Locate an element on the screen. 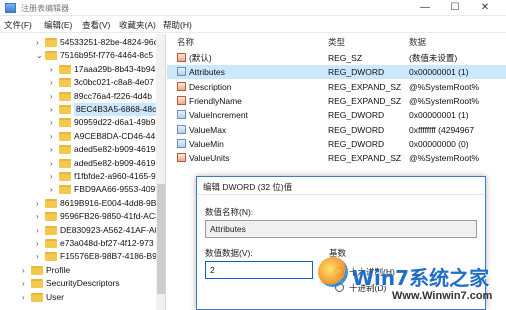  value-row: Description REG_EXPAND_SZ @%SystemRoot% is located at coordinates (336, 87).